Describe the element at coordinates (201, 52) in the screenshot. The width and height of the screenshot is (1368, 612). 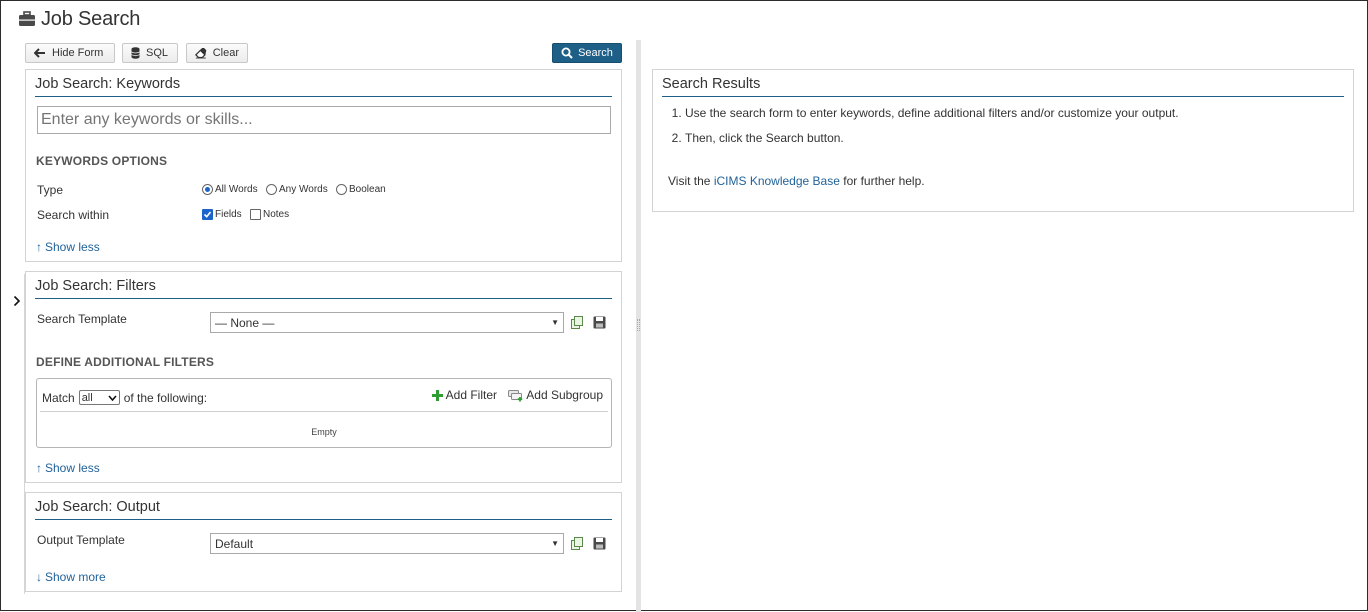
I see `eraser-icon` at that location.